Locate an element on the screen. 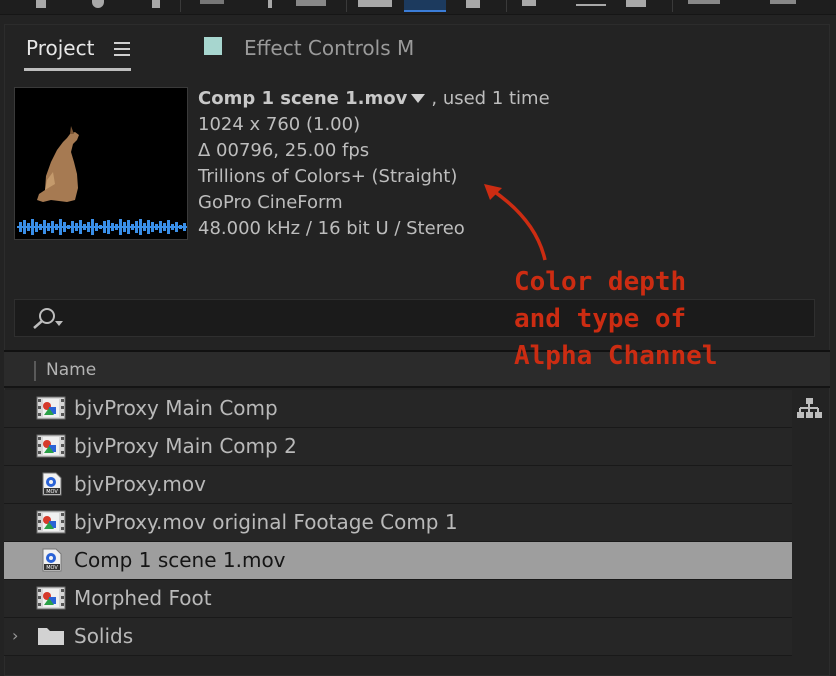 Image resolution: width=836 pixels, height=676 pixels. selection-tool-icon is located at coordinates (41, 4).